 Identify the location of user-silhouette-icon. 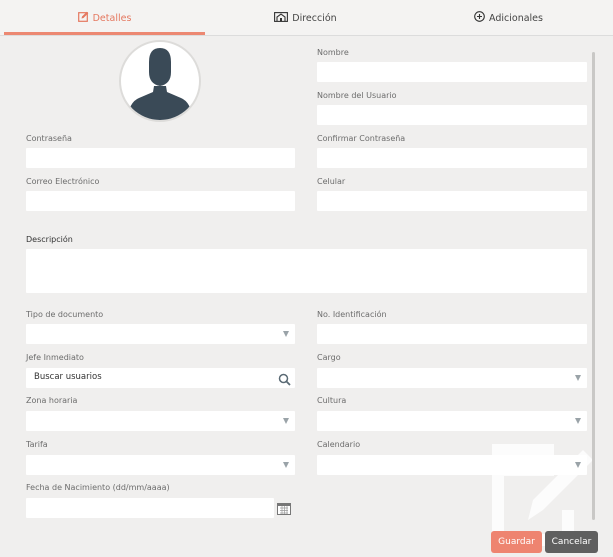
(160, 84).